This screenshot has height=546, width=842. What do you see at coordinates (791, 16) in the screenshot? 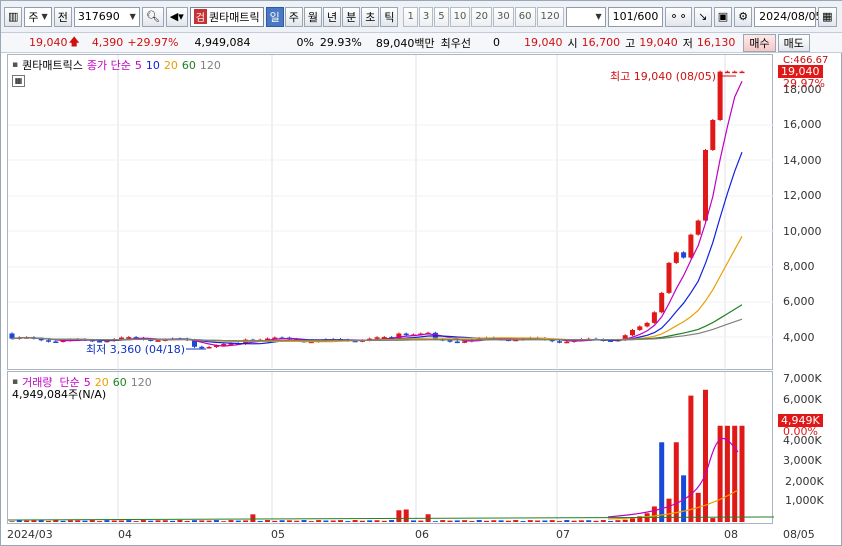
I see `date-value: 2024/08/05` at bounding box center [791, 16].